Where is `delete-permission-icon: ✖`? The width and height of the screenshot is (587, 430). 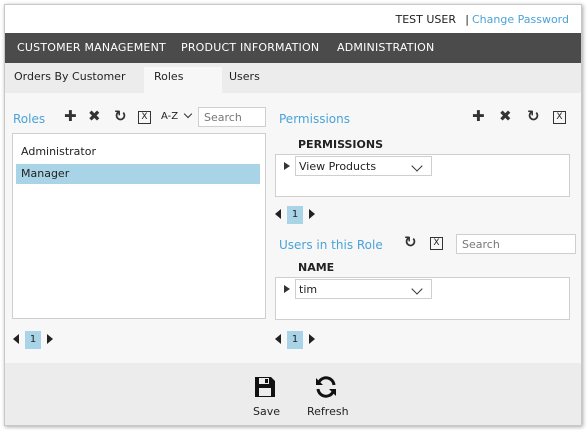 delete-permission-icon: ✖ is located at coordinates (505, 116).